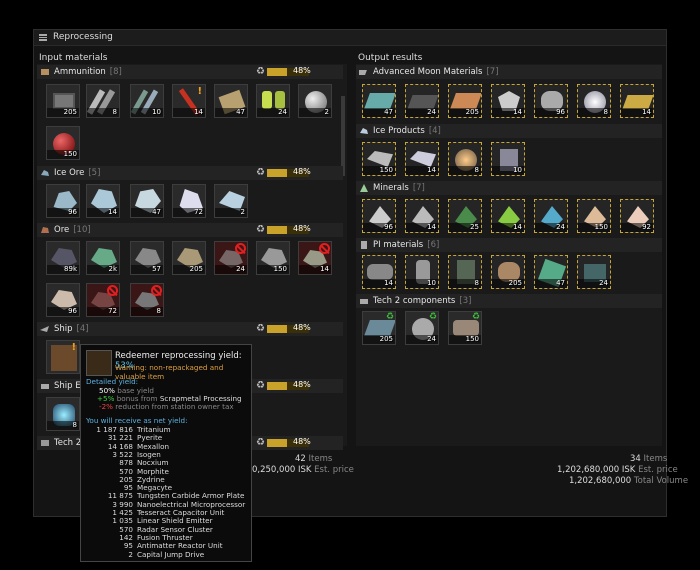 This screenshot has height=570, width=700. What do you see at coordinates (364, 301) in the screenshot?
I see `tech2-components-icon` at bounding box center [364, 301].